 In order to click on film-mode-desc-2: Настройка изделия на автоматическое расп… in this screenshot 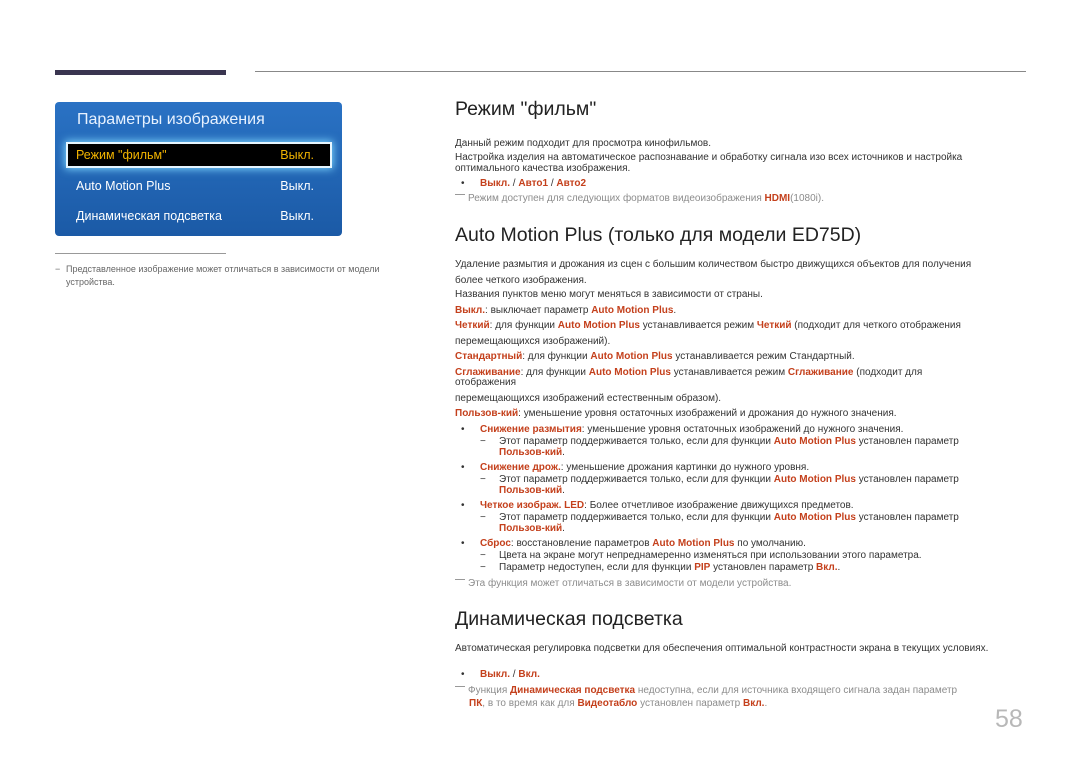, I will do `click(709, 163)`.